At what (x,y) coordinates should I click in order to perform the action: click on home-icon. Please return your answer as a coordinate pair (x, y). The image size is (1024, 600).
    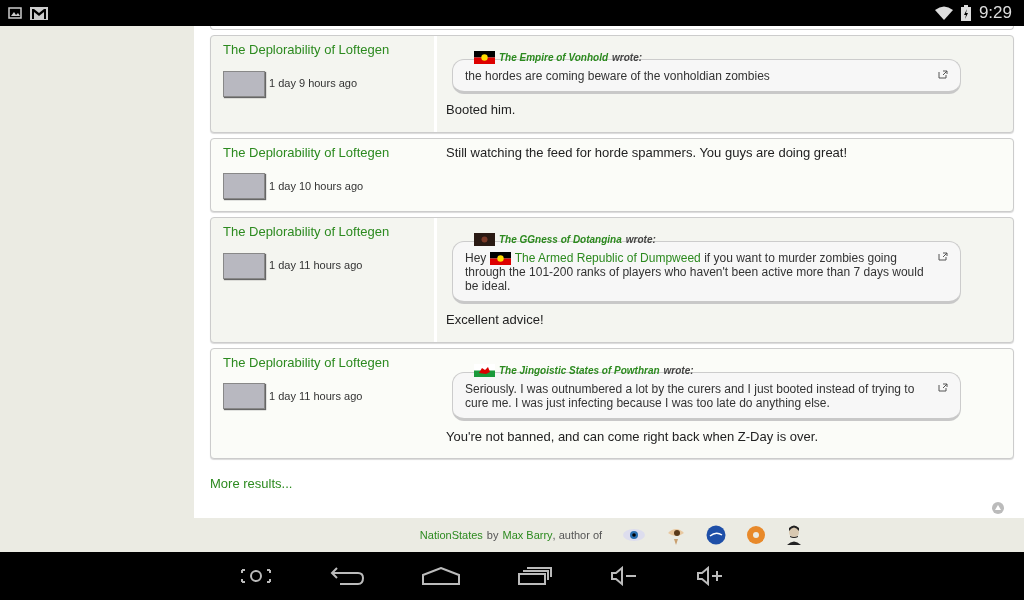
    Looking at the image, I should click on (441, 576).